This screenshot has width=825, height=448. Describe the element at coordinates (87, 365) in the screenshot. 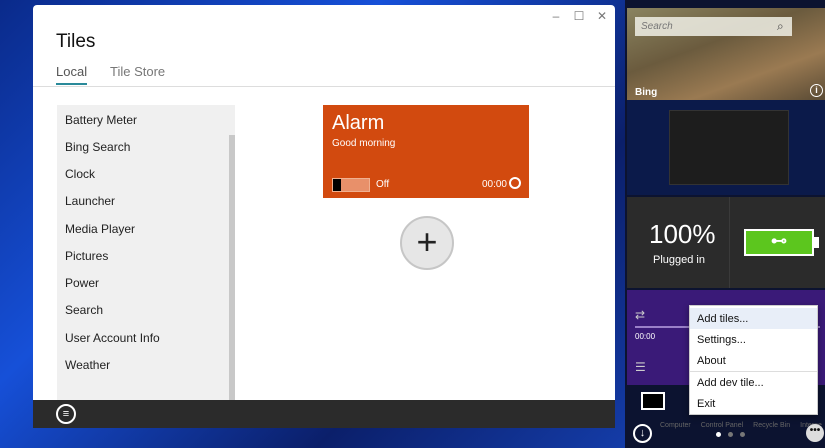

I see `list-item: Weather` at that location.